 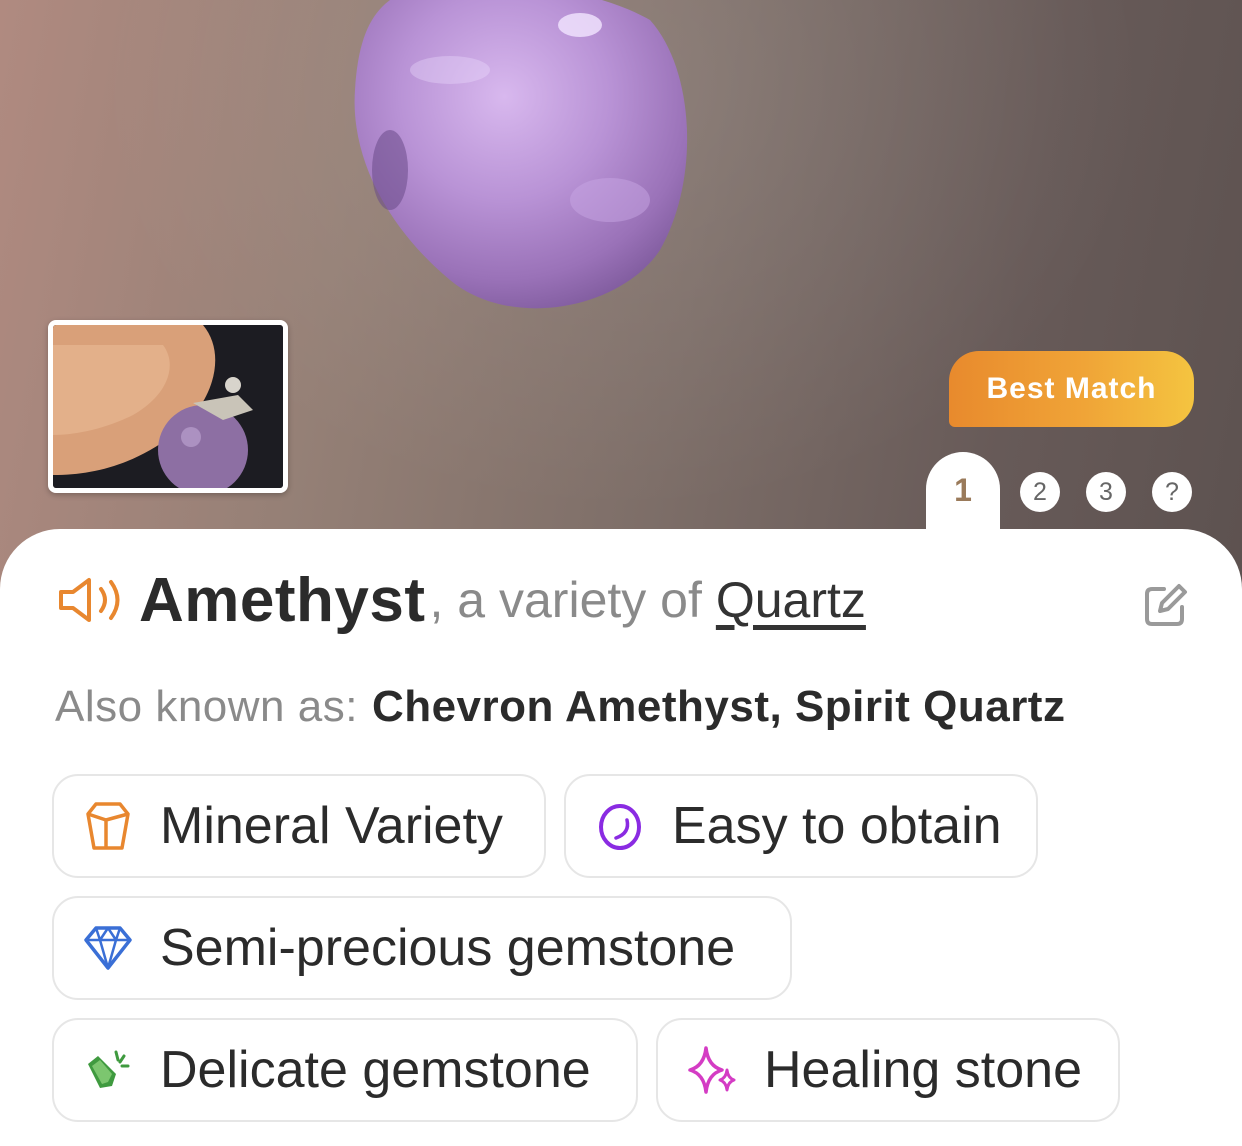 What do you see at coordinates (331, 826) in the screenshot?
I see `tag-label: Mineral Variety` at bounding box center [331, 826].